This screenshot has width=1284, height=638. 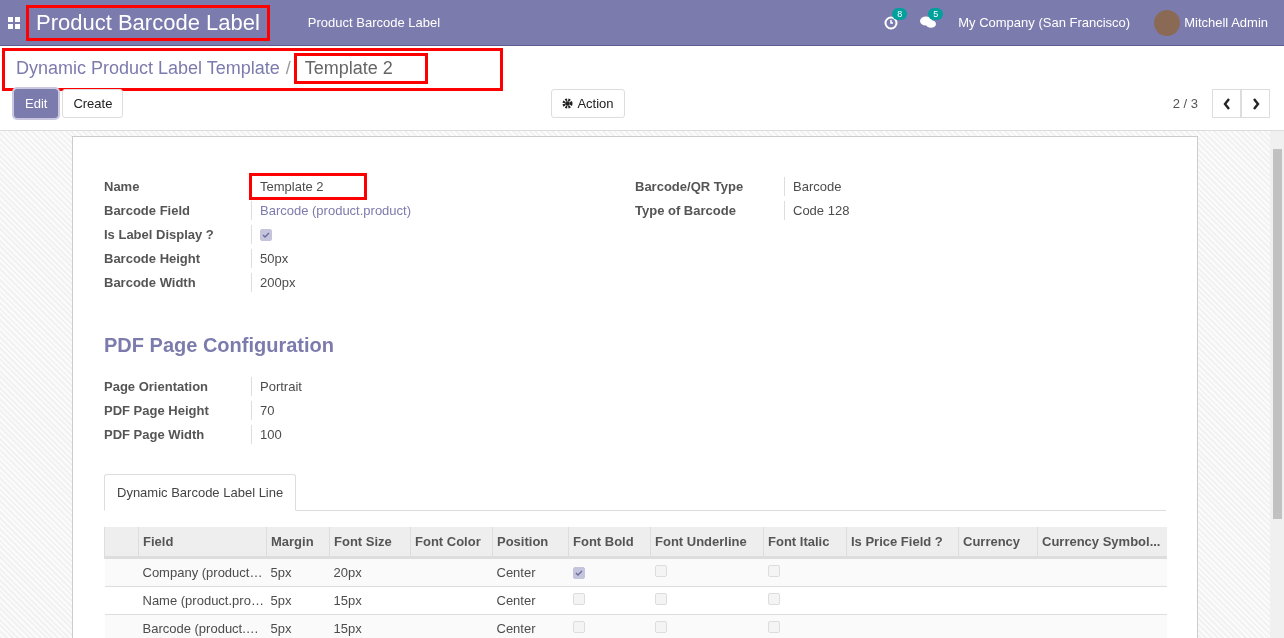 I want to click on next-button, so click(x=1255, y=103).